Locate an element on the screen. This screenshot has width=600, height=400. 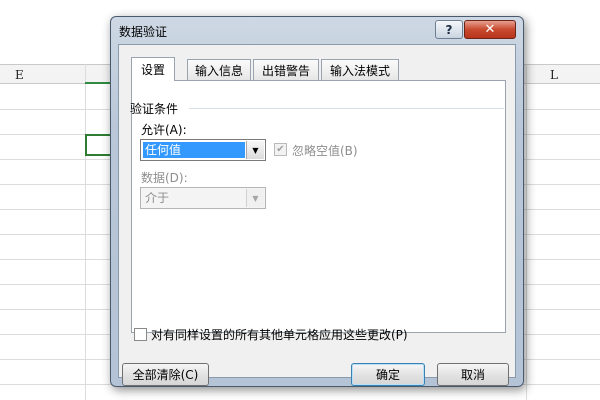
cancel-button-label: 取消 is located at coordinates (472, 375).